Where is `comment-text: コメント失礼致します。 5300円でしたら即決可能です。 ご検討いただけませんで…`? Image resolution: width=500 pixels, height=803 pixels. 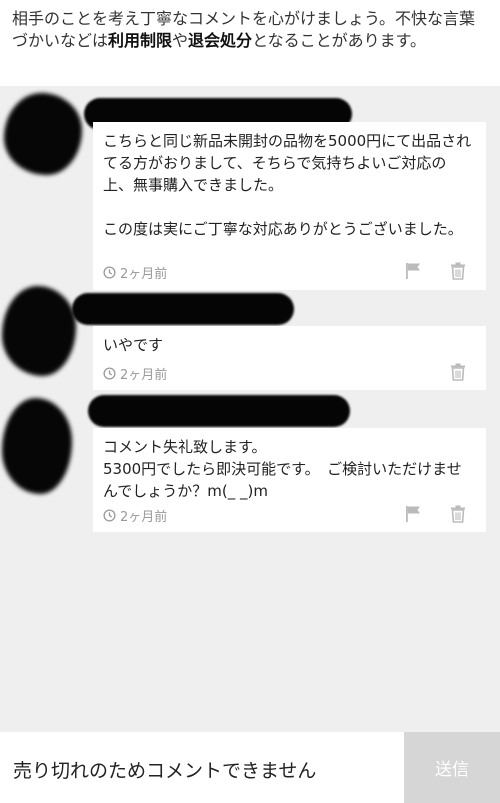
comment-text: コメント失礼致します。 5300円でしたら即決可能です。 ご検討いただけませんで… is located at coordinates (282, 469).